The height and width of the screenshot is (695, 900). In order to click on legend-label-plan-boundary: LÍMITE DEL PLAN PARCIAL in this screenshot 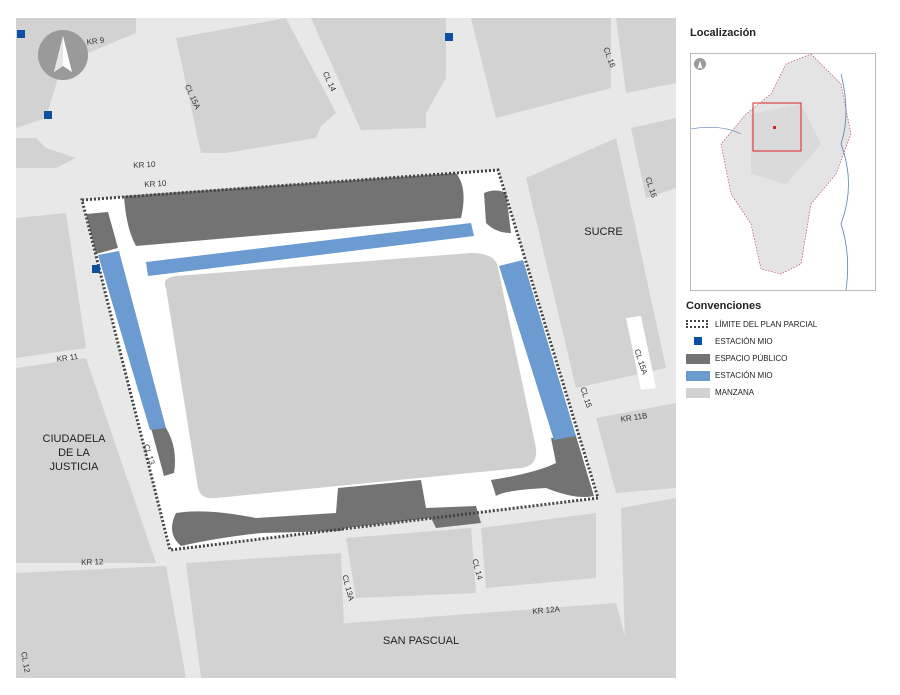, I will do `click(766, 324)`.